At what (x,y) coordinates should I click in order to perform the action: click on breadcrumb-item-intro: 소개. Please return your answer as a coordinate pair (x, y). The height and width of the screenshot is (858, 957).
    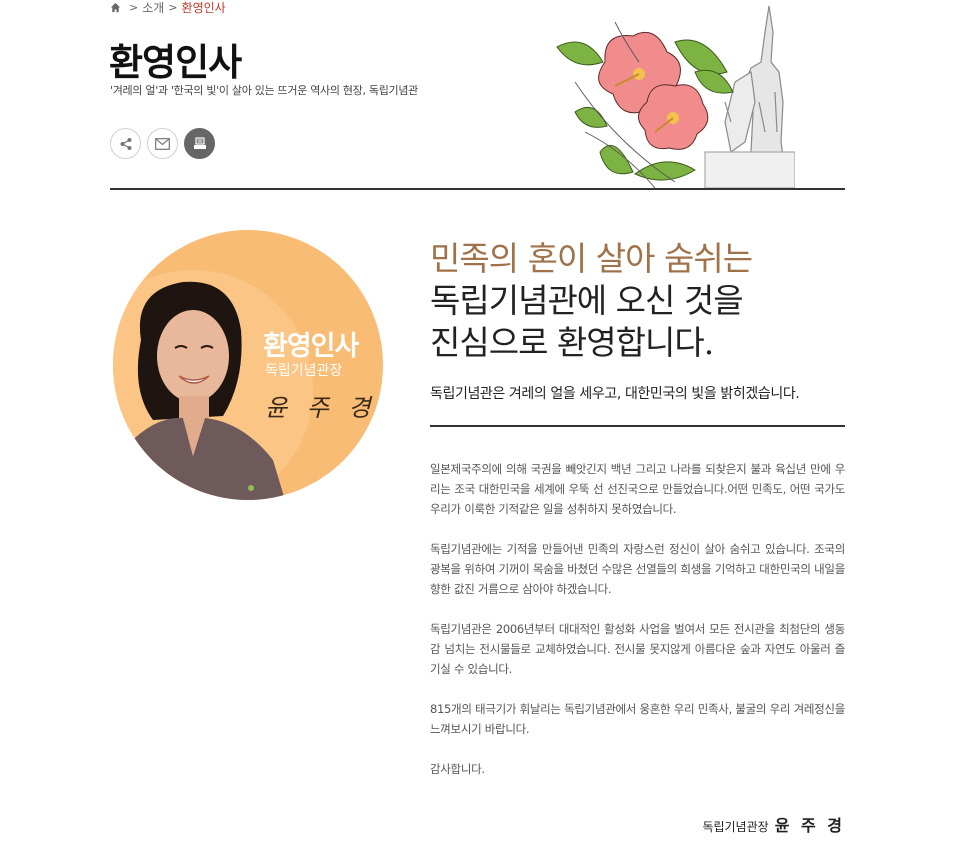
    Looking at the image, I should click on (153, 8).